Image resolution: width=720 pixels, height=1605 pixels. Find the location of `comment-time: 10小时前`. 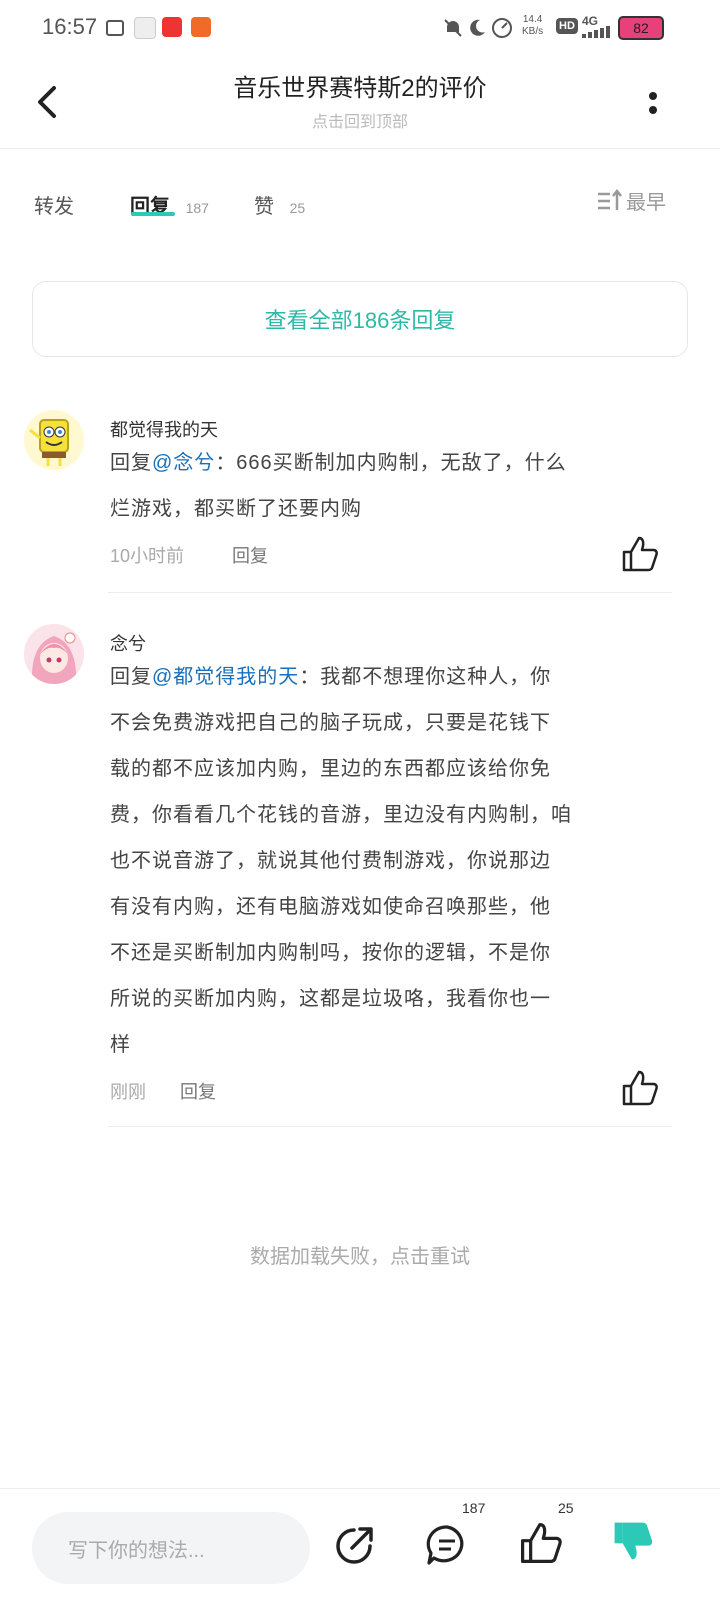

comment-time: 10小时前 is located at coordinates (147, 556).